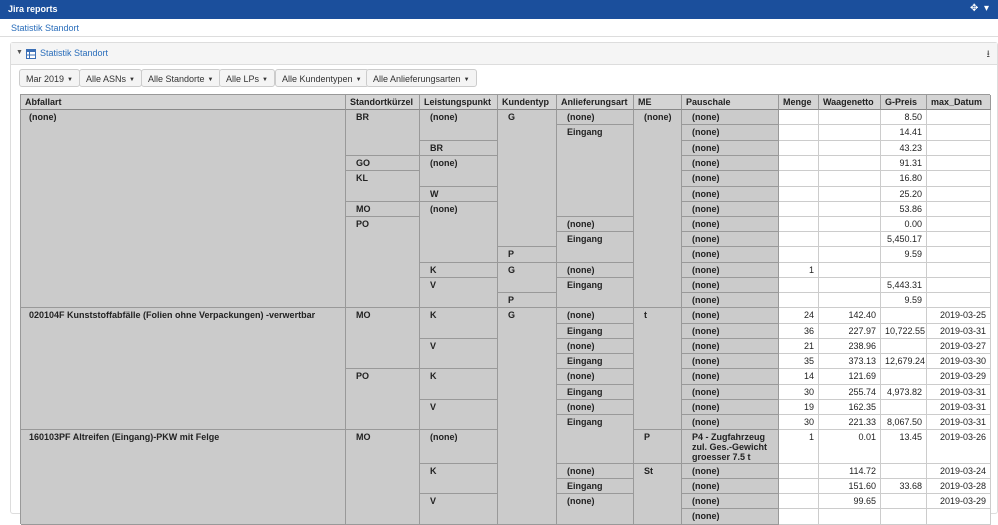 The image size is (998, 525). I want to click on filter-kundentyp: Alle Kundentypen ▼, so click(322, 78).